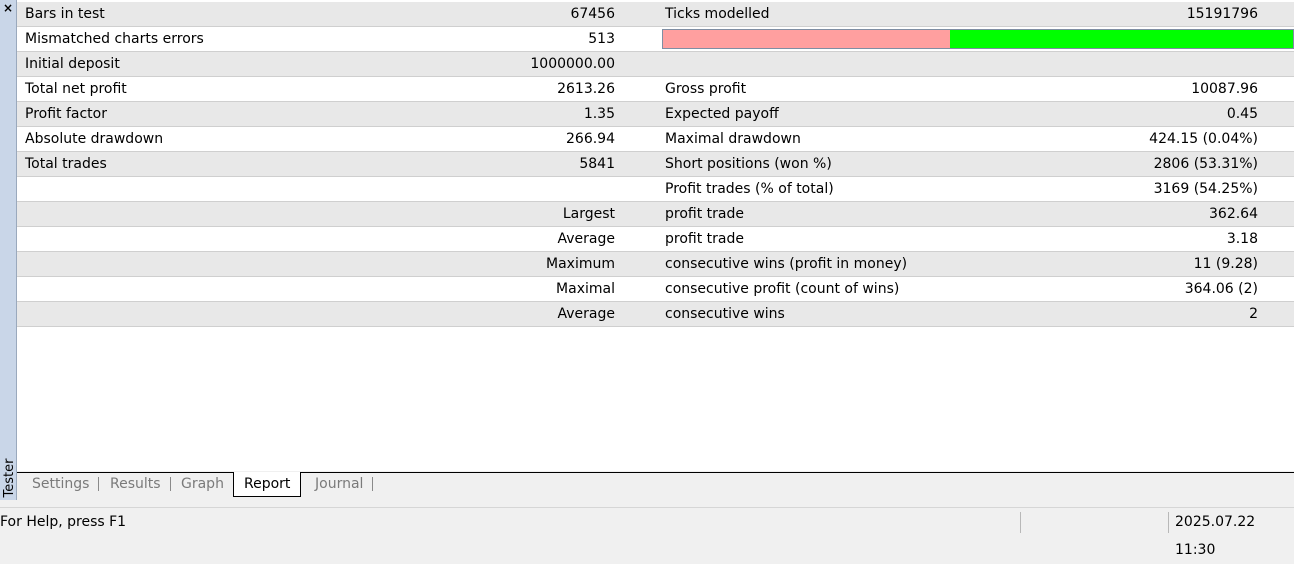 The height and width of the screenshot is (564, 1294). I want to click on row-right-value: 3.18, so click(1242, 239).